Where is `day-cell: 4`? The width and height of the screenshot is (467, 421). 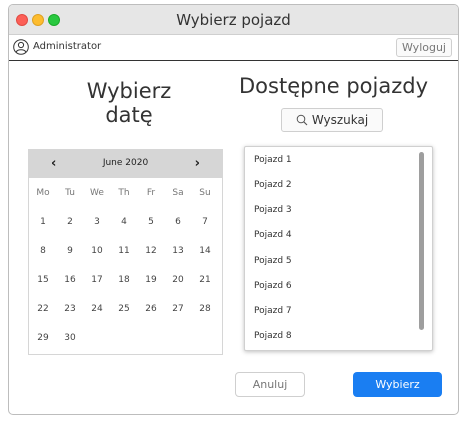
day-cell: 4 is located at coordinates (124, 222).